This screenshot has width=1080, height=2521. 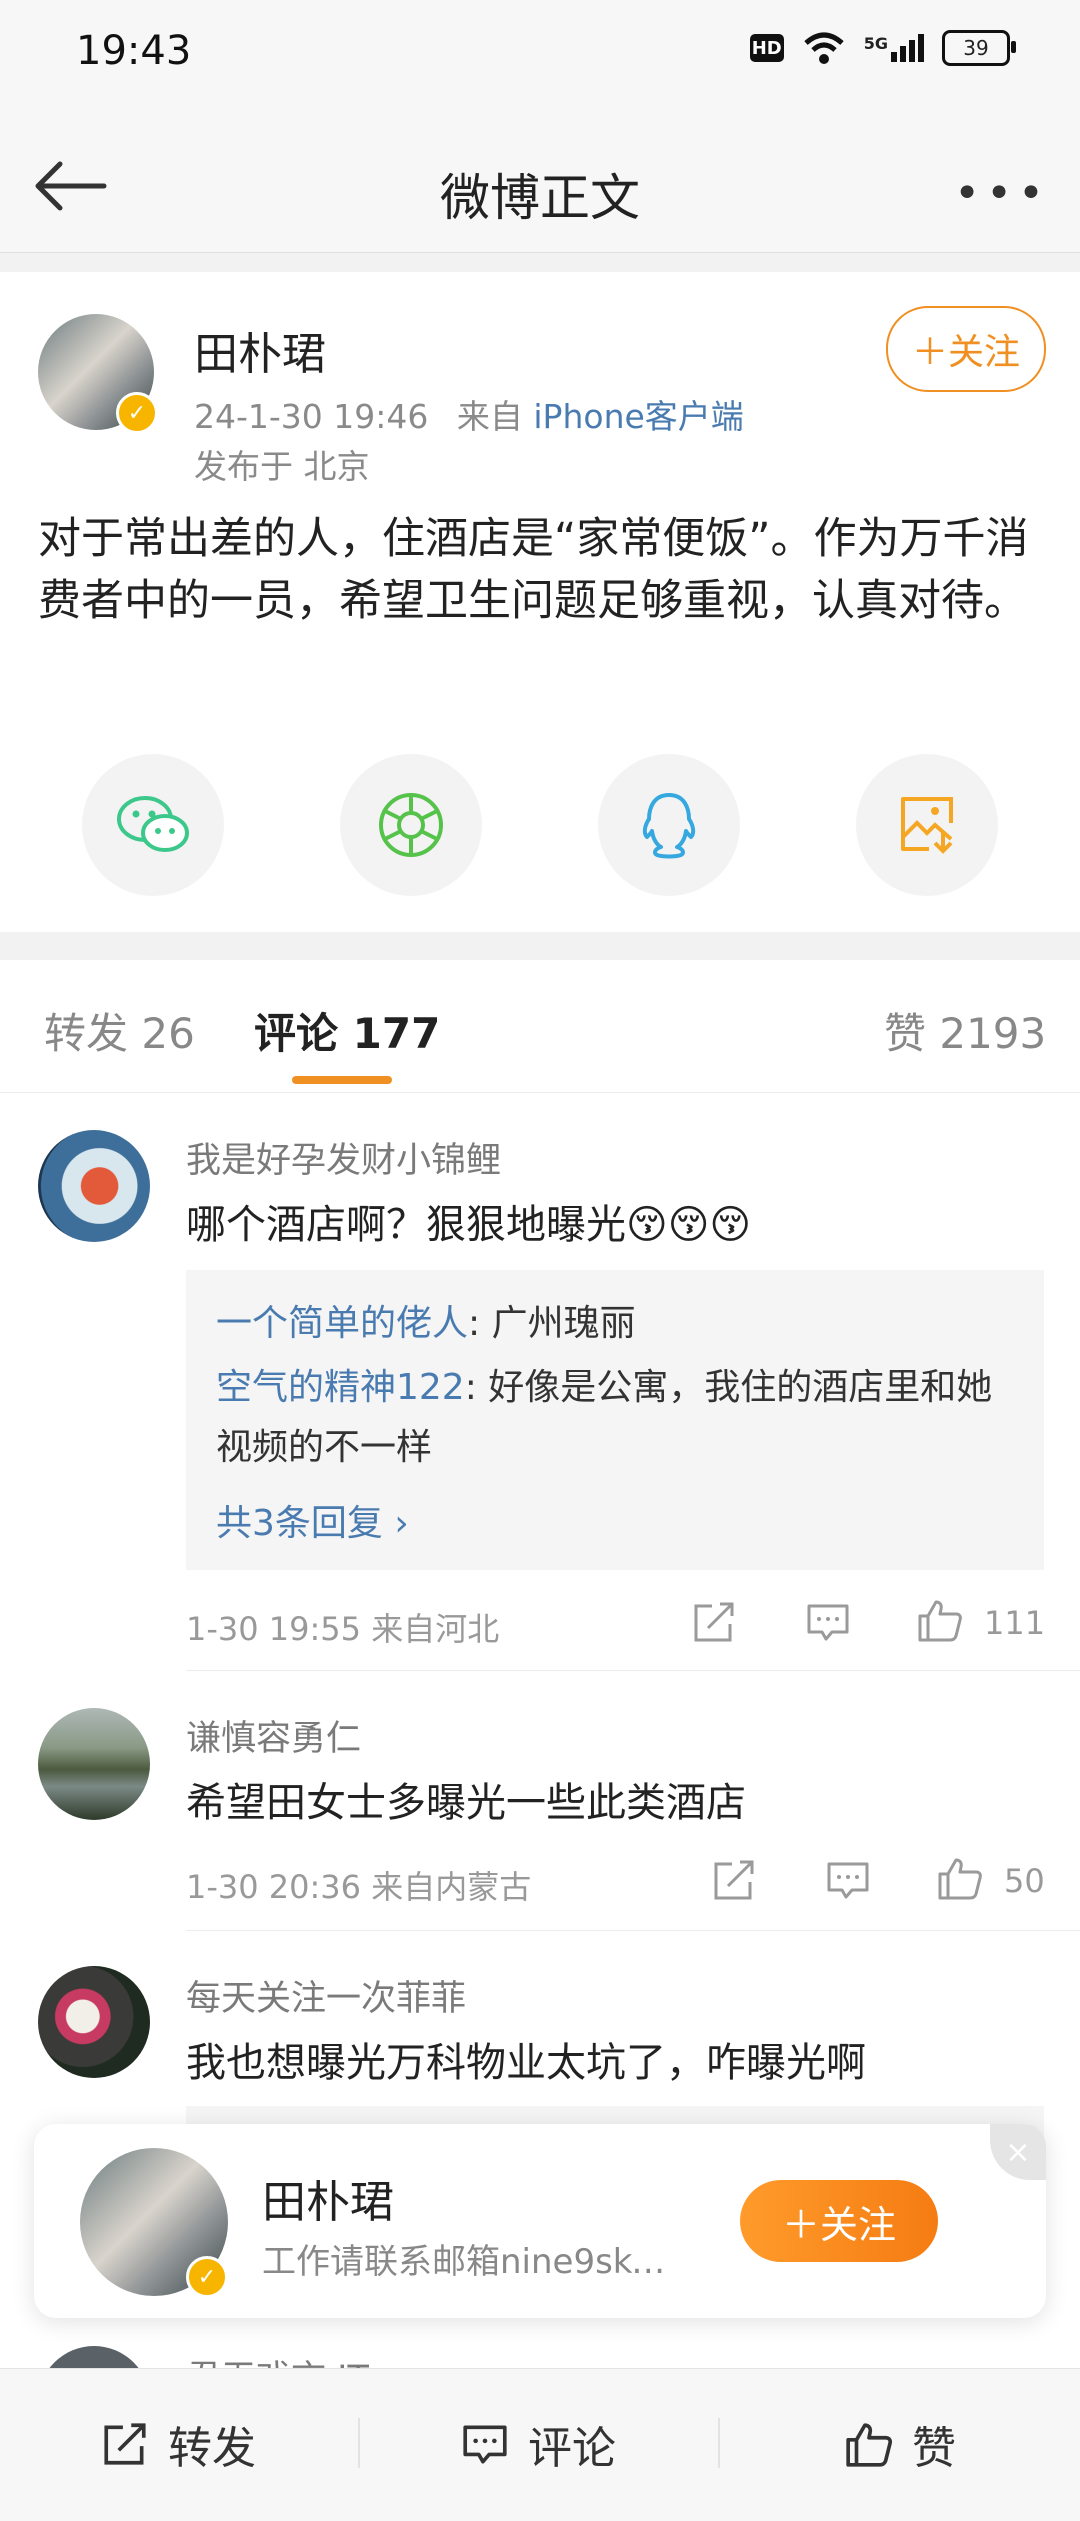 I want to click on comment-text: 希望田女士多曝光一些此类酒店, so click(x=466, y=1803).